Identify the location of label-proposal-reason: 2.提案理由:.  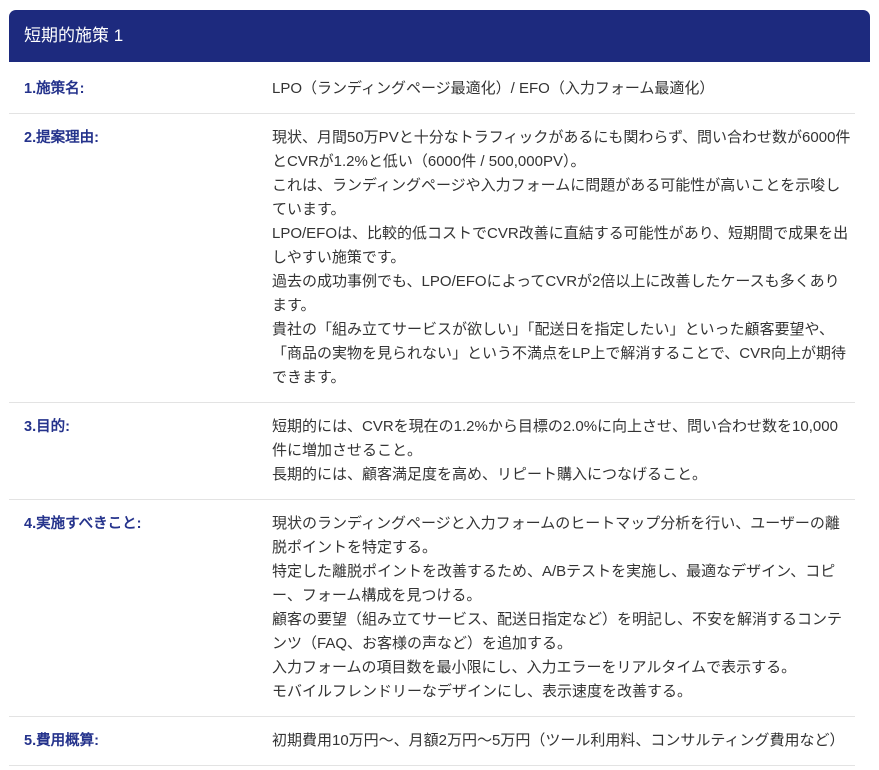
(61, 138).